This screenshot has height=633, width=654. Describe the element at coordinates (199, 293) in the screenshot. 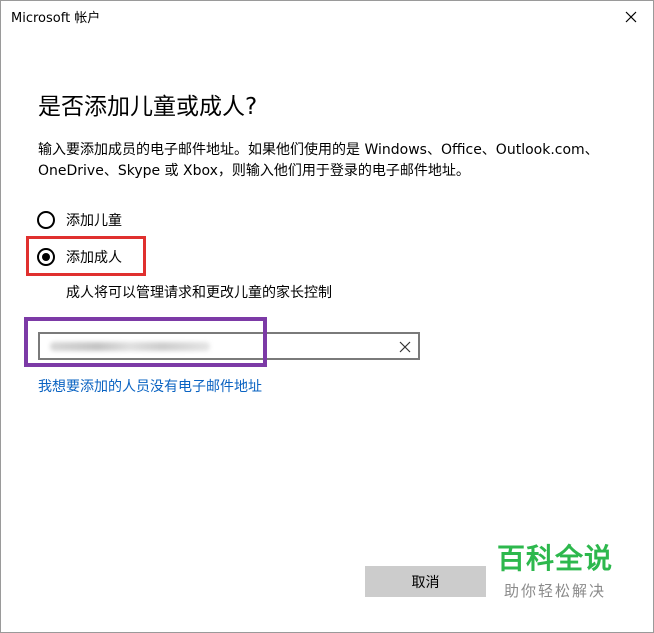

I see `adult-option-hint: 成人将可以管理请求和更改儿童的家长控制` at that location.